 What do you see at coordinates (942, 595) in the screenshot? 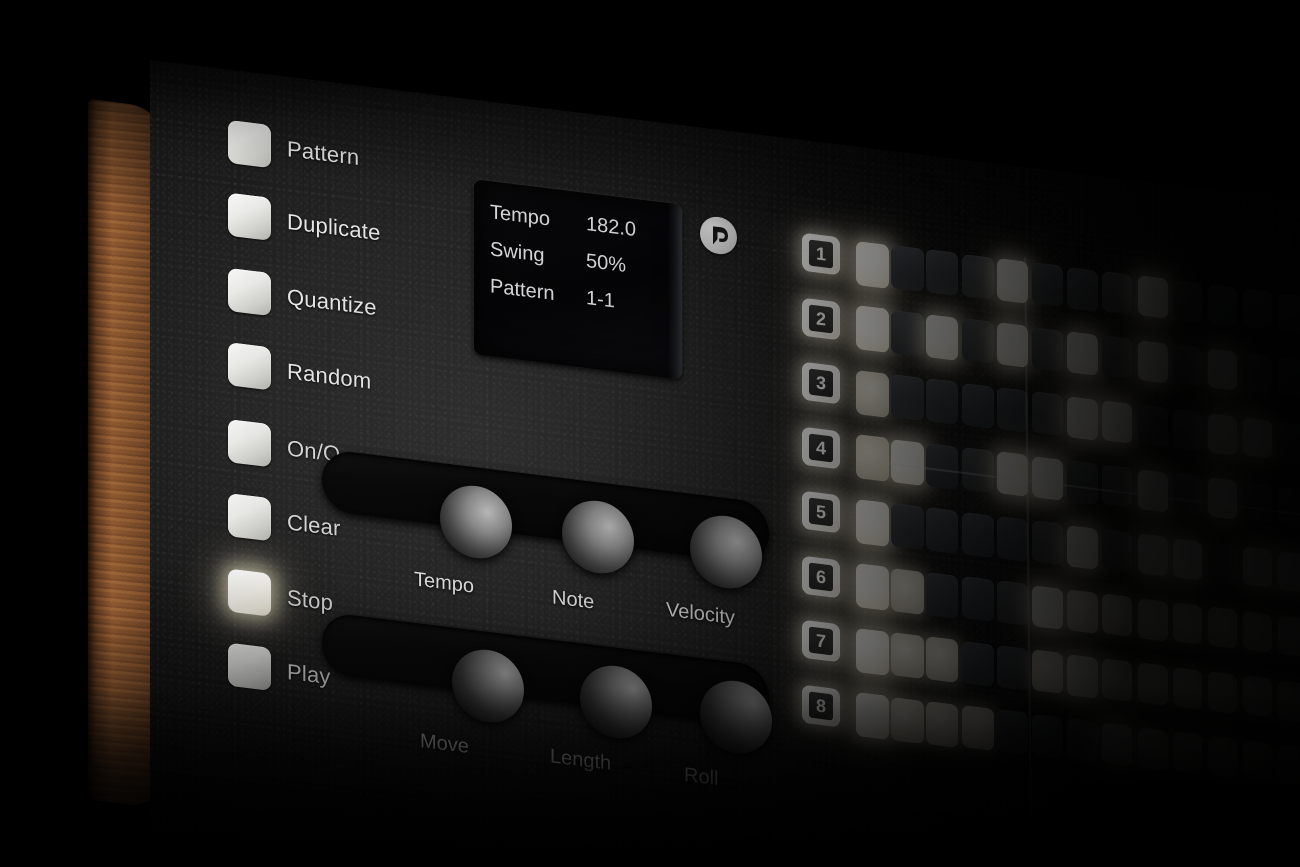
I see `pad-r6-c3` at bounding box center [942, 595].